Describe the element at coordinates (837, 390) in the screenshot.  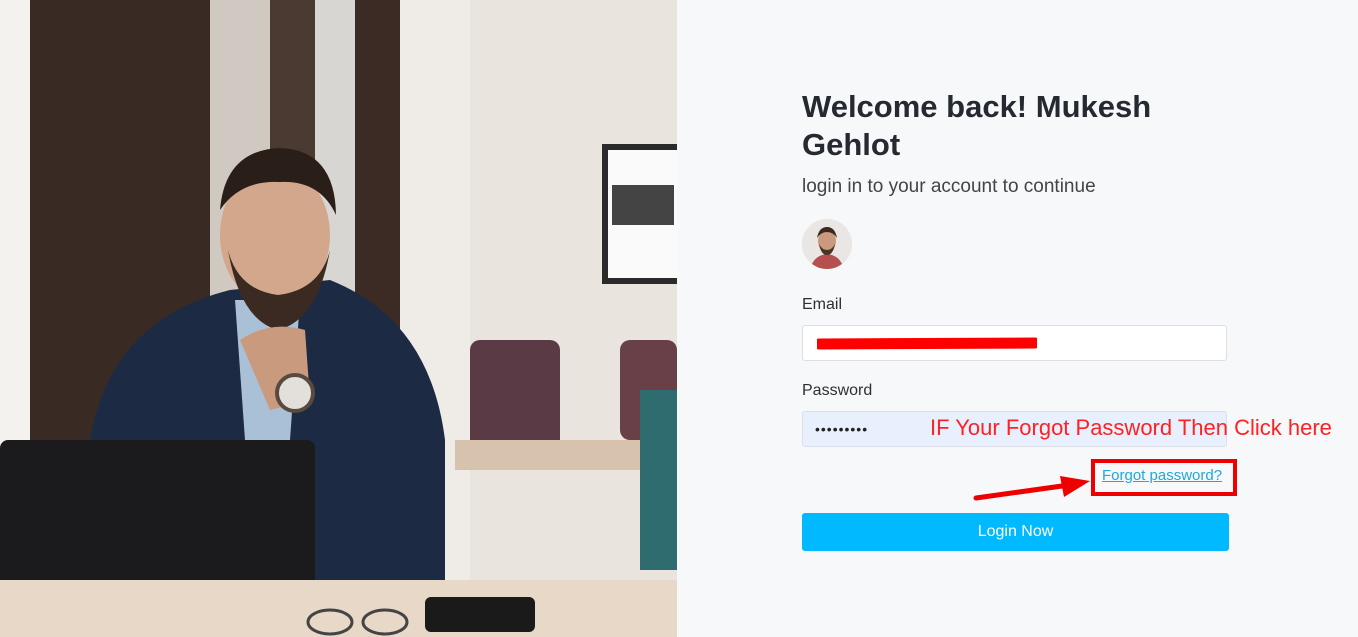
I see `password-label: Password` at that location.